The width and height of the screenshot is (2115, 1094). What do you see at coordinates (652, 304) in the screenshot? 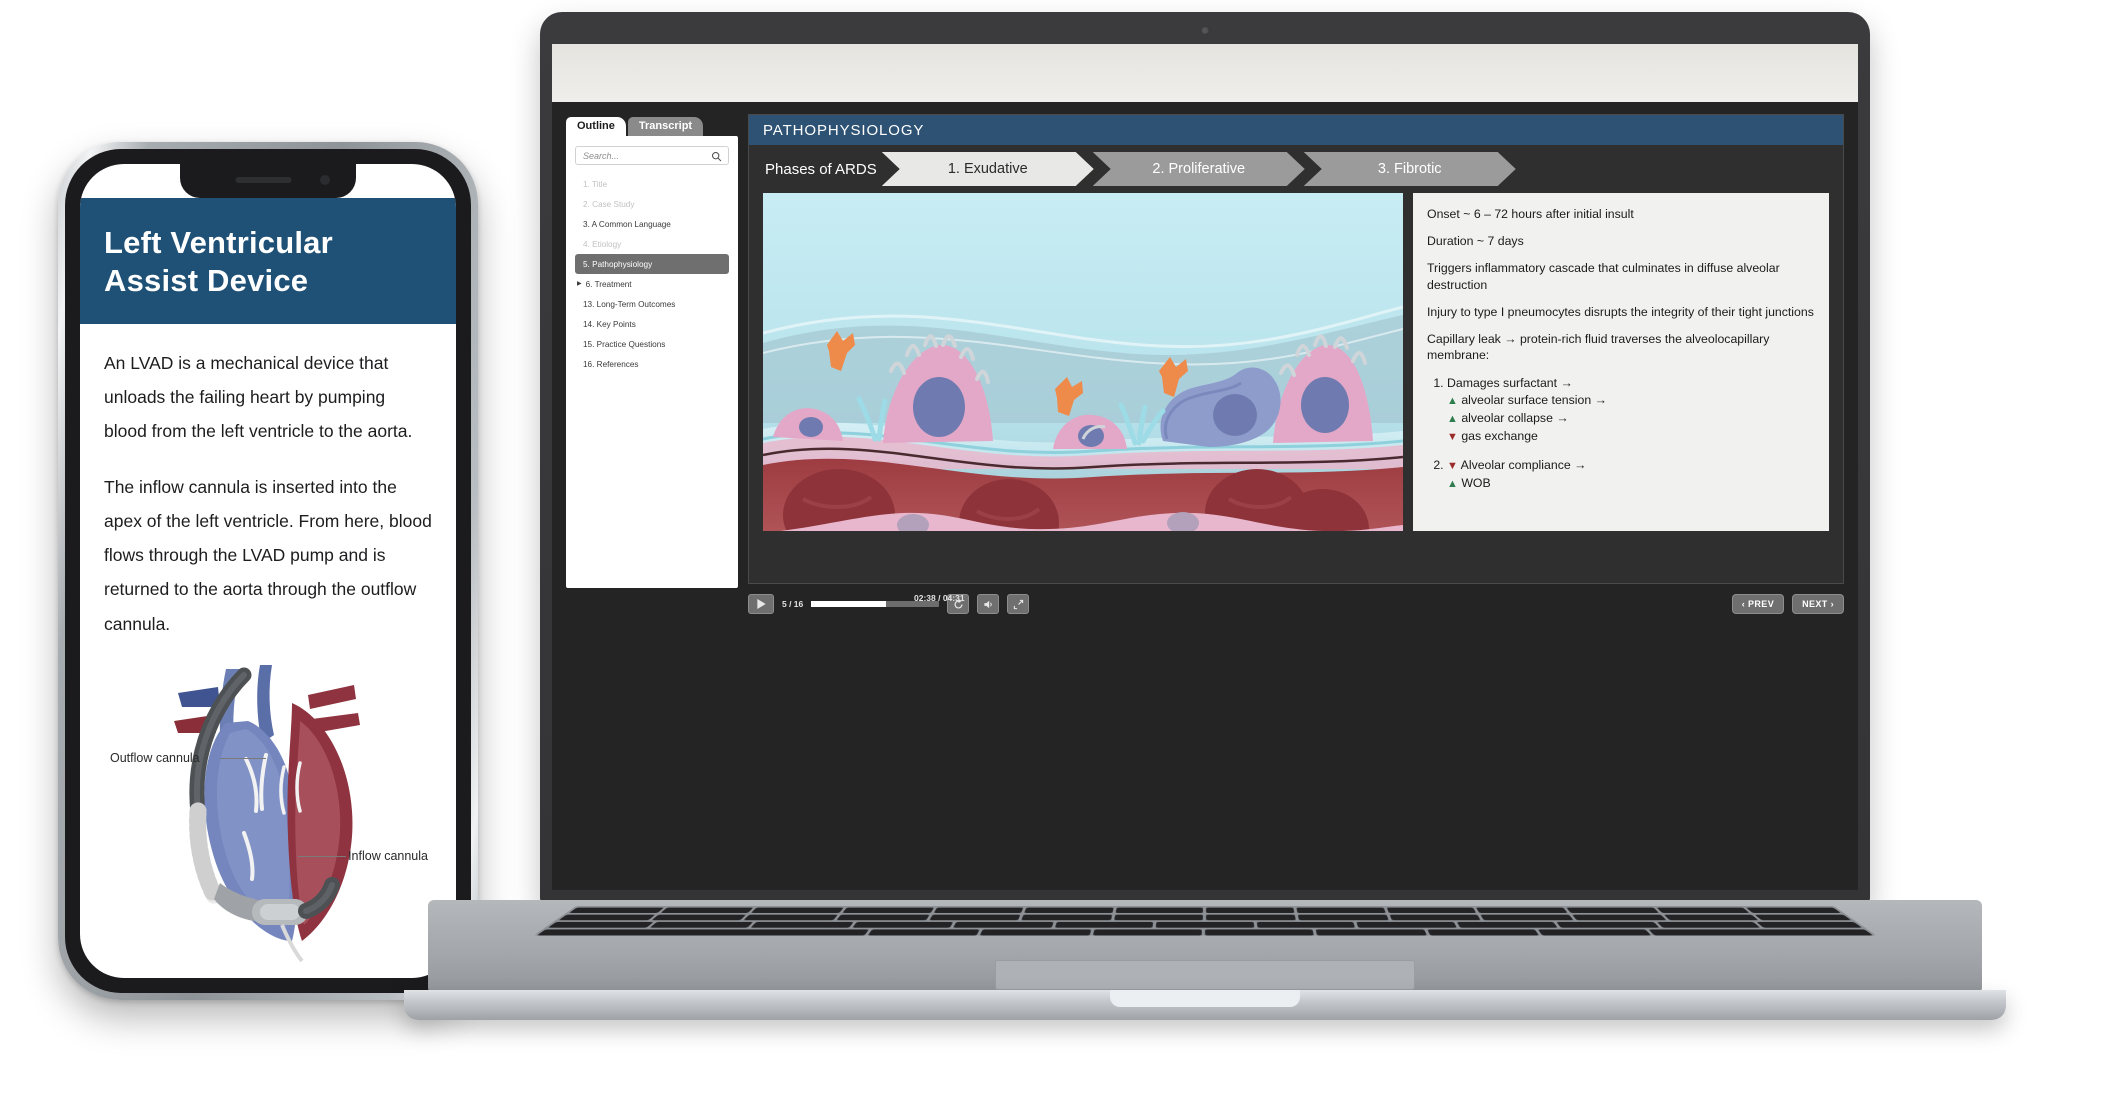
I see `outline-item-13: 13. Long-Term Outcomes` at bounding box center [652, 304].